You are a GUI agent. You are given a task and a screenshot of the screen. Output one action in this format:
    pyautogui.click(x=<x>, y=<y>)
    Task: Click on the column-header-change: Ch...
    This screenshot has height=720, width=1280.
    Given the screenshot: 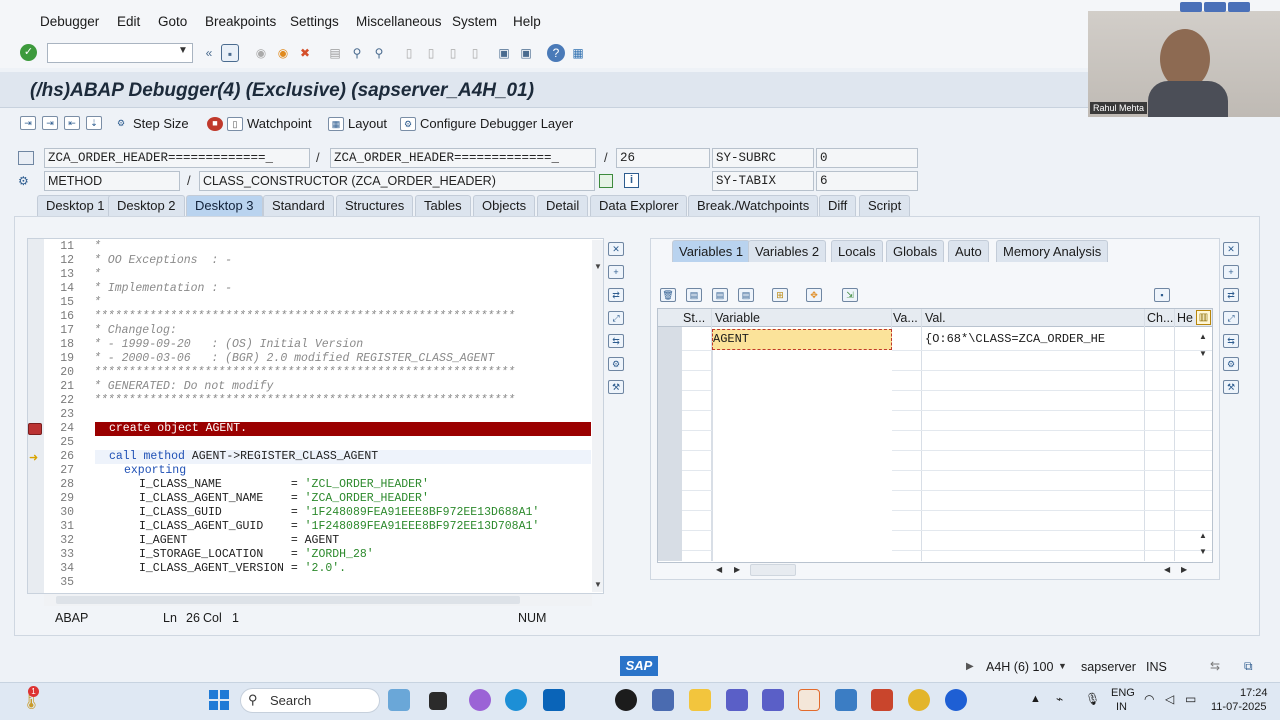 What is the action you would take?
    pyautogui.click(x=1160, y=318)
    